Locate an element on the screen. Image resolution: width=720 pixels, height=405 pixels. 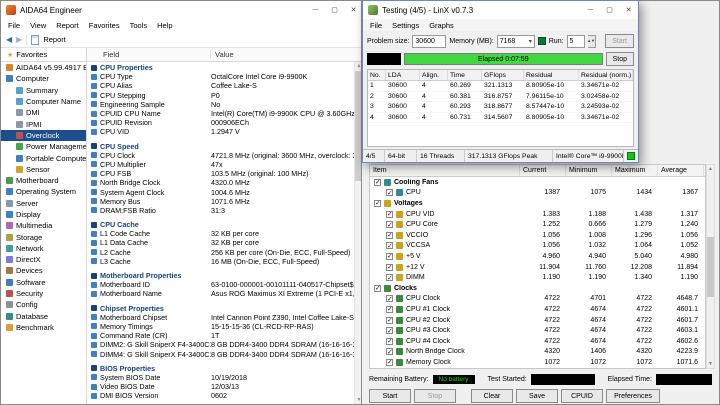
info-row: DMI BIOS Version 0602 is located at coordinates (220, 395).